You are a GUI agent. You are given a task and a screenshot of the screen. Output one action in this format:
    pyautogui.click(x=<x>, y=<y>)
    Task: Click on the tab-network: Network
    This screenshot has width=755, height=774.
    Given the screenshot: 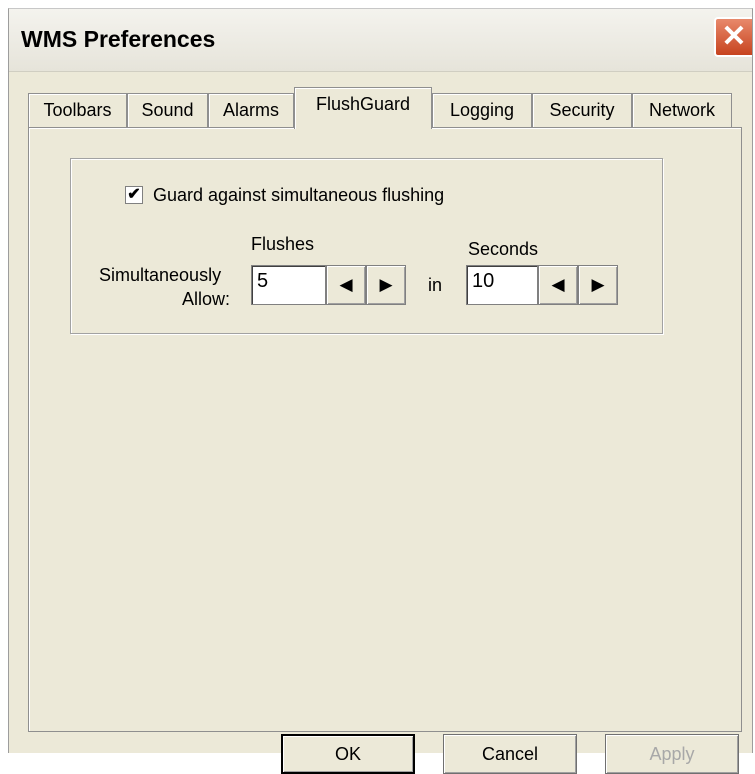 What is the action you would take?
    pyautogui.click(x=682, y=110)
    